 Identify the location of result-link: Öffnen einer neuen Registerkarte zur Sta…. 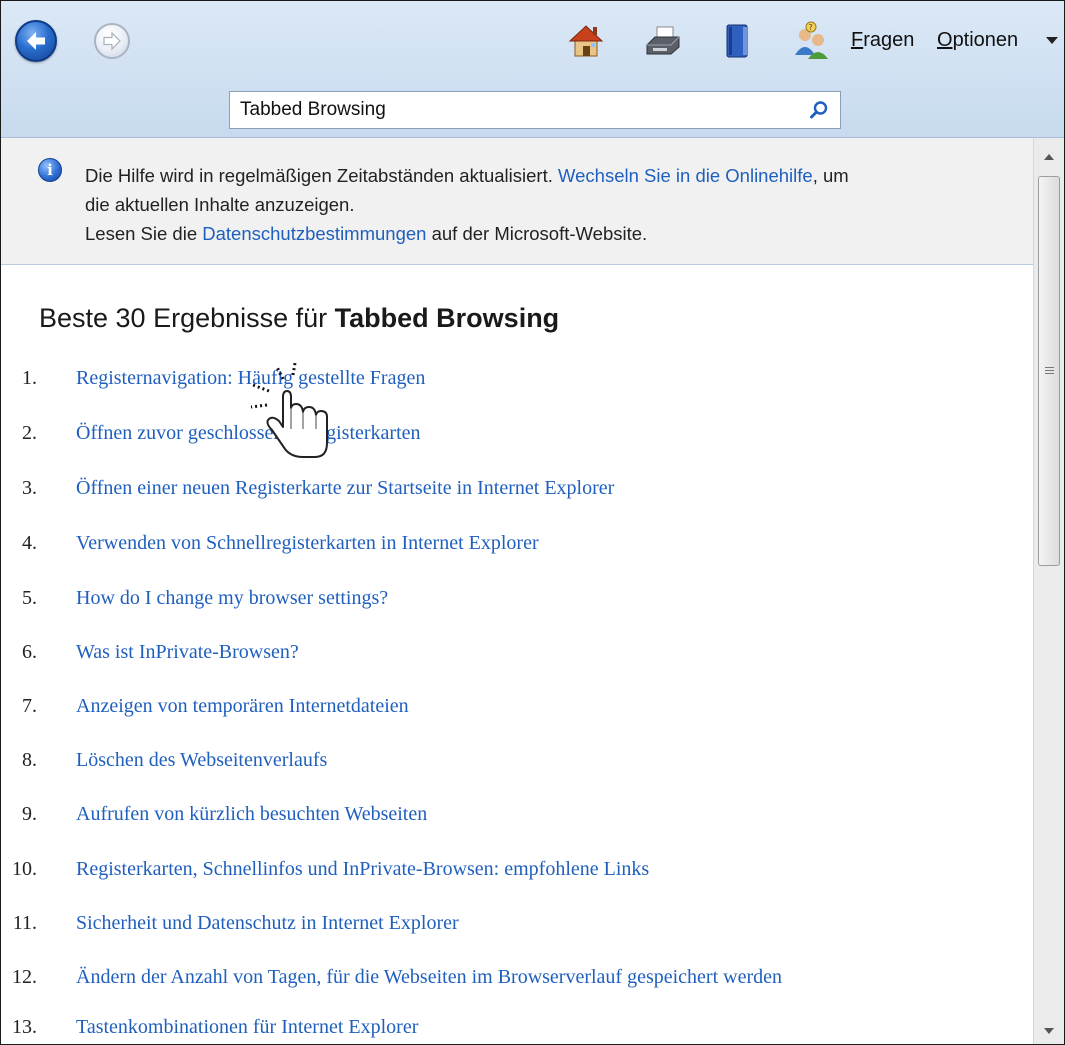
(345, 488).